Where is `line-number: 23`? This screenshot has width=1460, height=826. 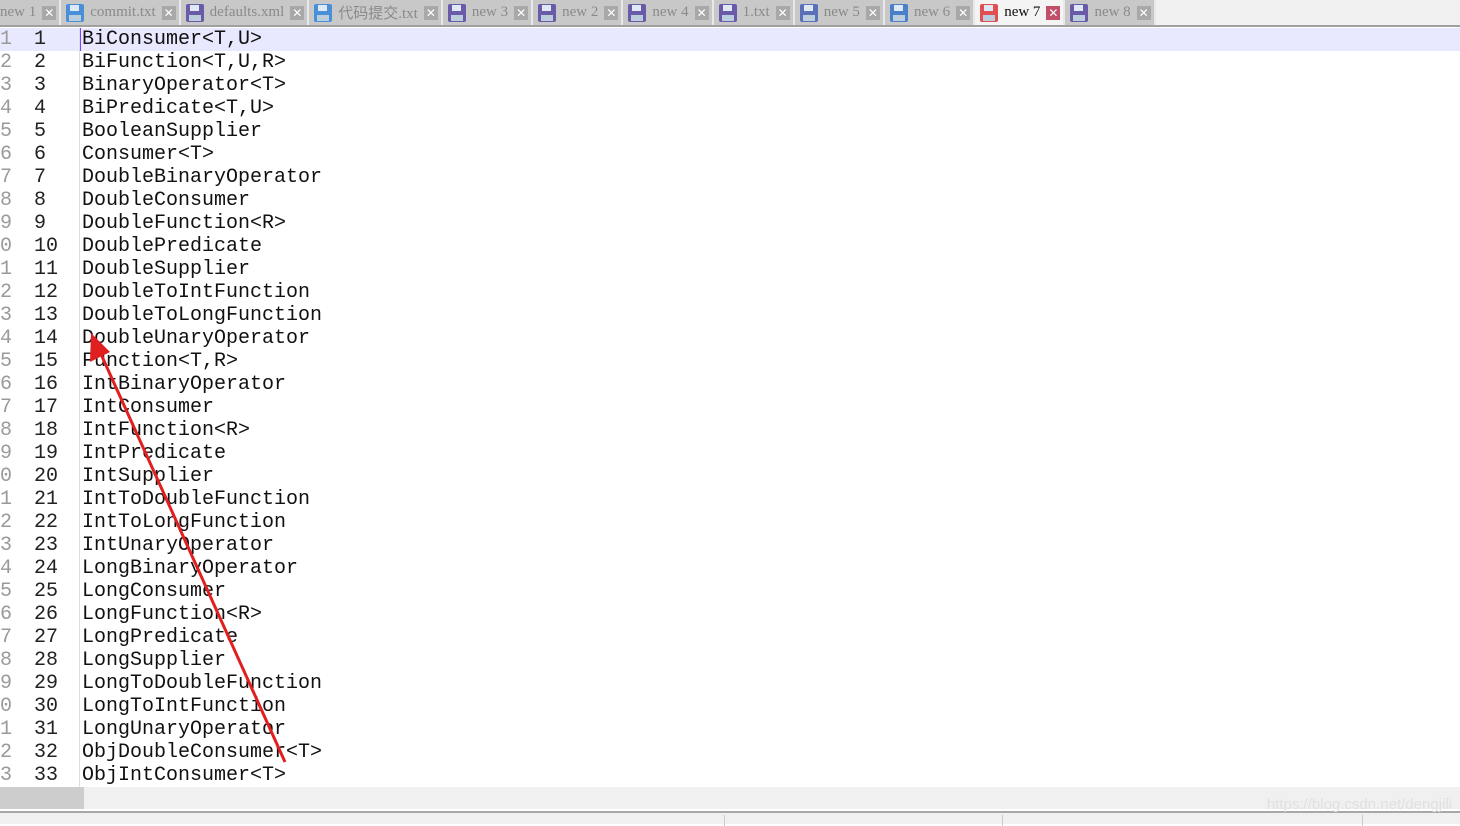
line-number: 23 is located at coordinates (54, 545).